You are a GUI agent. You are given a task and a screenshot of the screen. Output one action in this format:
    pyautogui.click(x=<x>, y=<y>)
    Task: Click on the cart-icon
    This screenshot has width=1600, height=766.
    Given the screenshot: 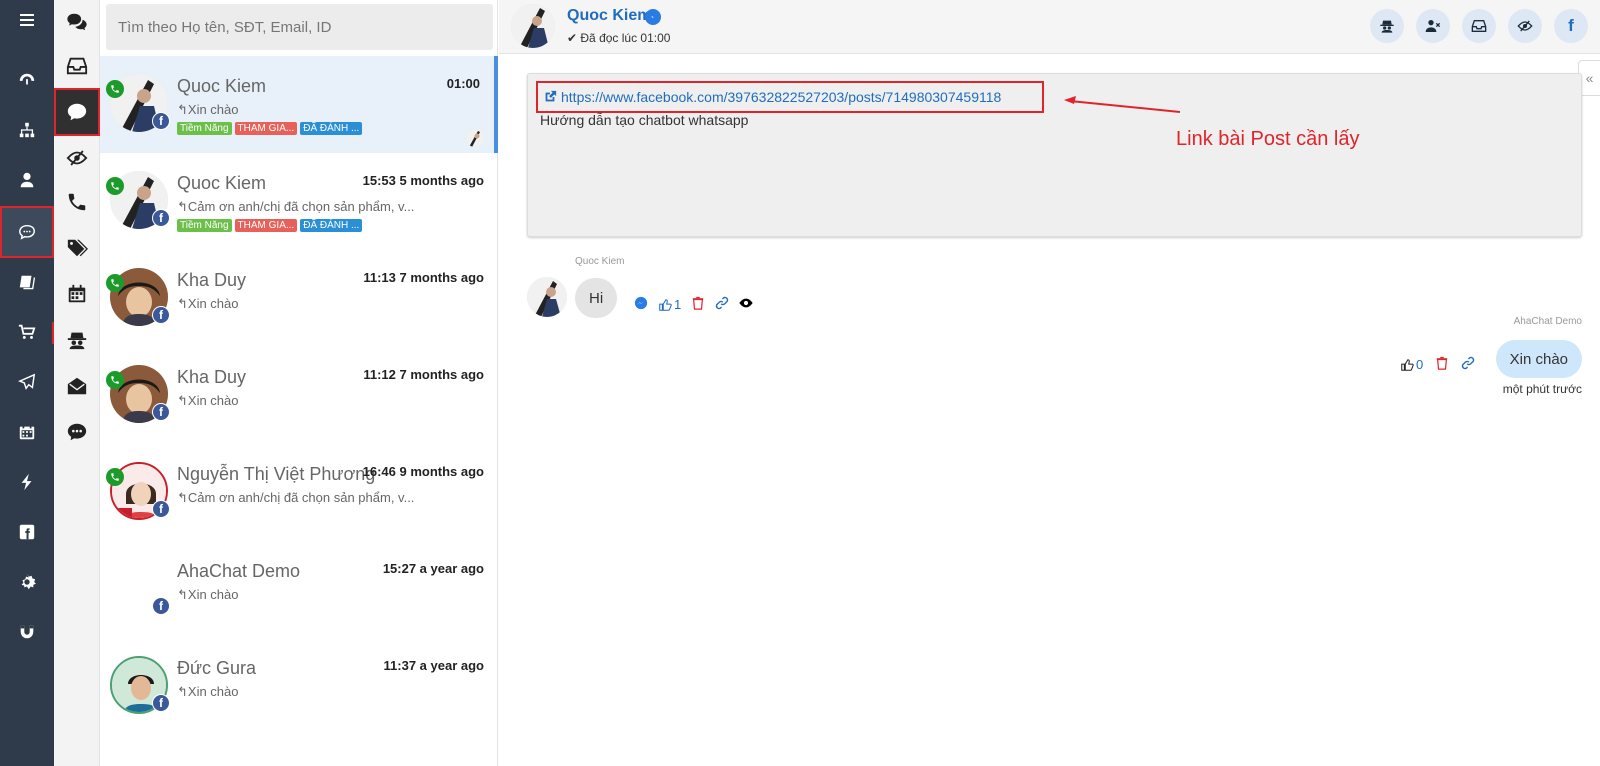 What is the action you would take?
    pyautogui.click(x=27, y=332)
    